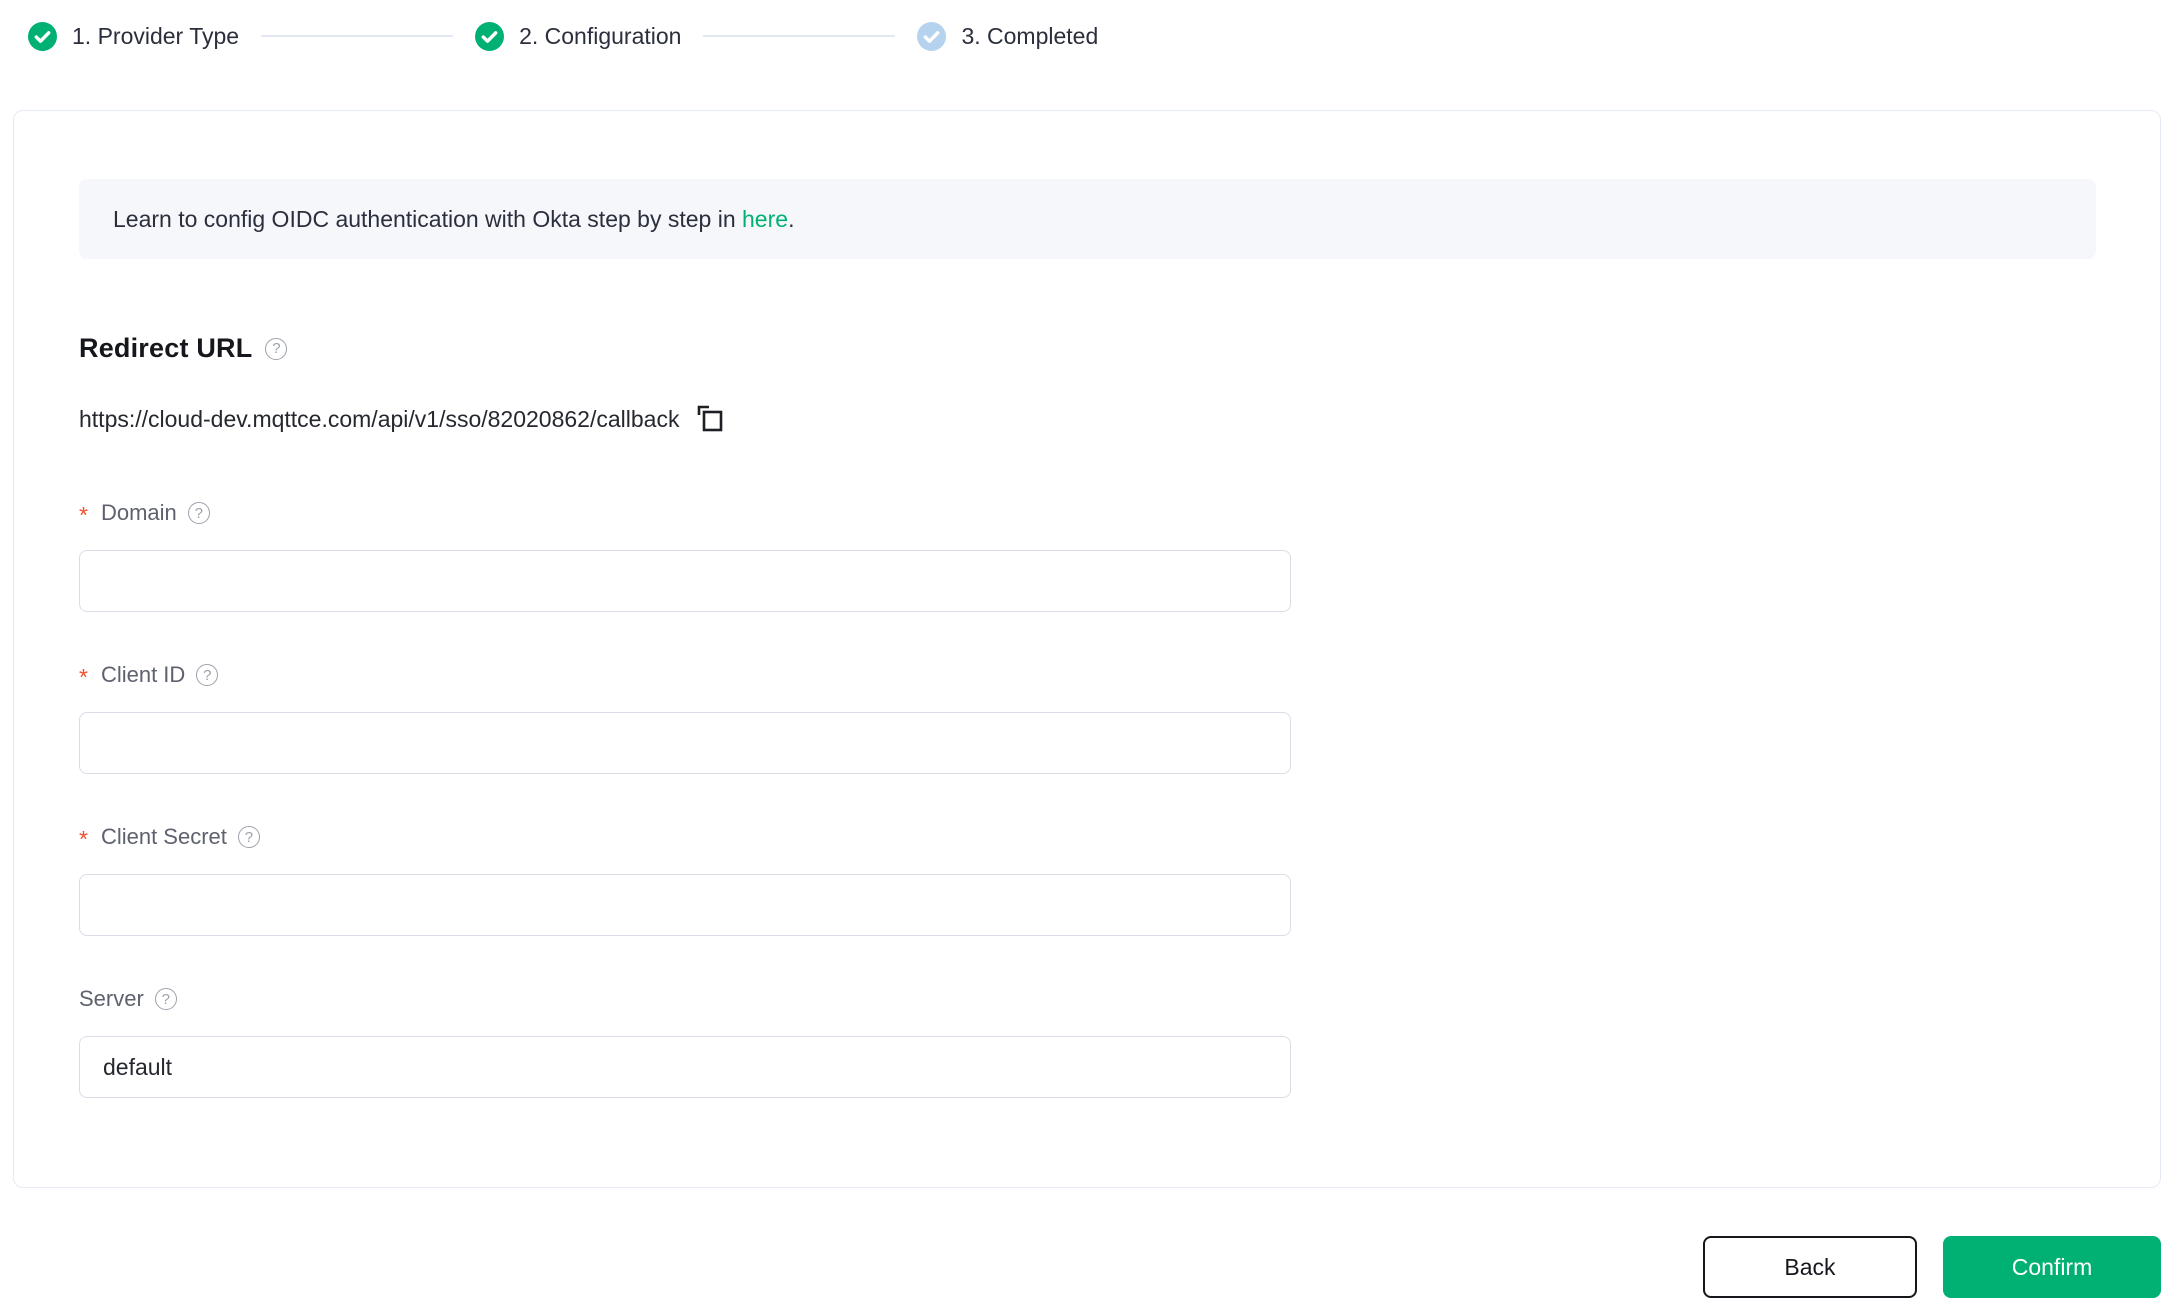 The width and height of the screenshot is (2178, 1312). What do you see at coordinates (1810, 1267) in the screenshot?
I see `back-button: Back` at bounding box center [1810, 1267].